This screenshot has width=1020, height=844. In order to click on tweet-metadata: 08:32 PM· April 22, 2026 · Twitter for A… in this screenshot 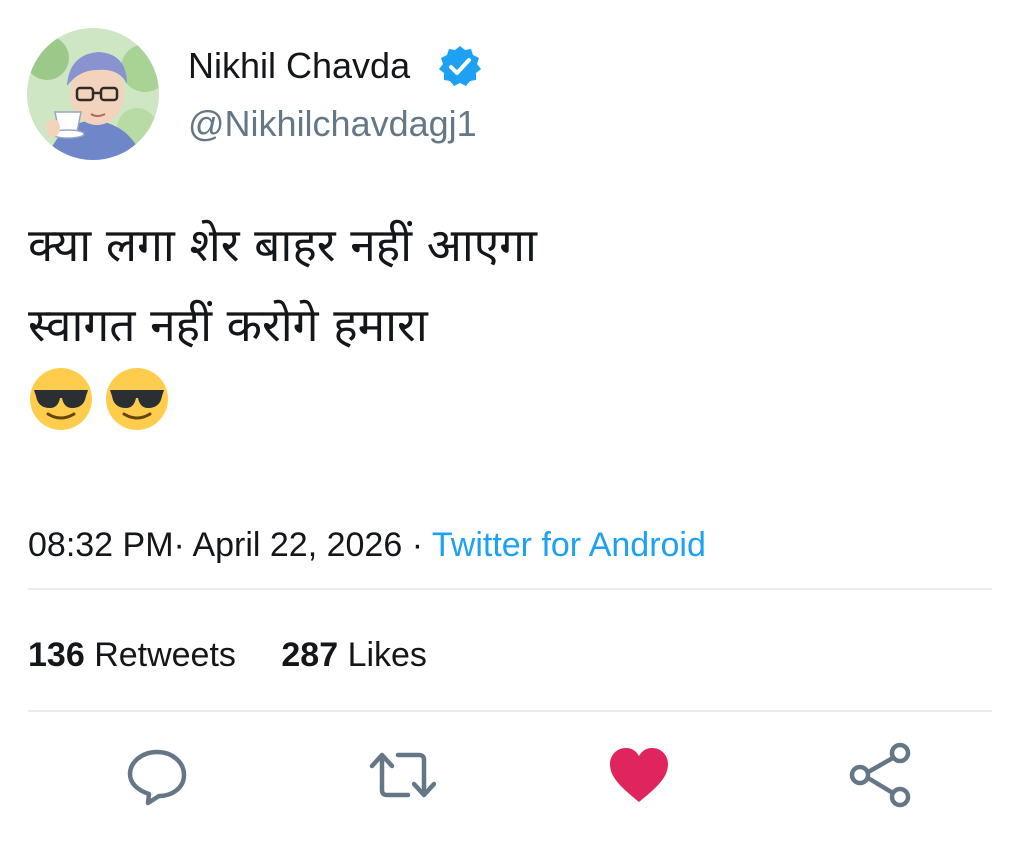, I will do `click(367, 545)`.